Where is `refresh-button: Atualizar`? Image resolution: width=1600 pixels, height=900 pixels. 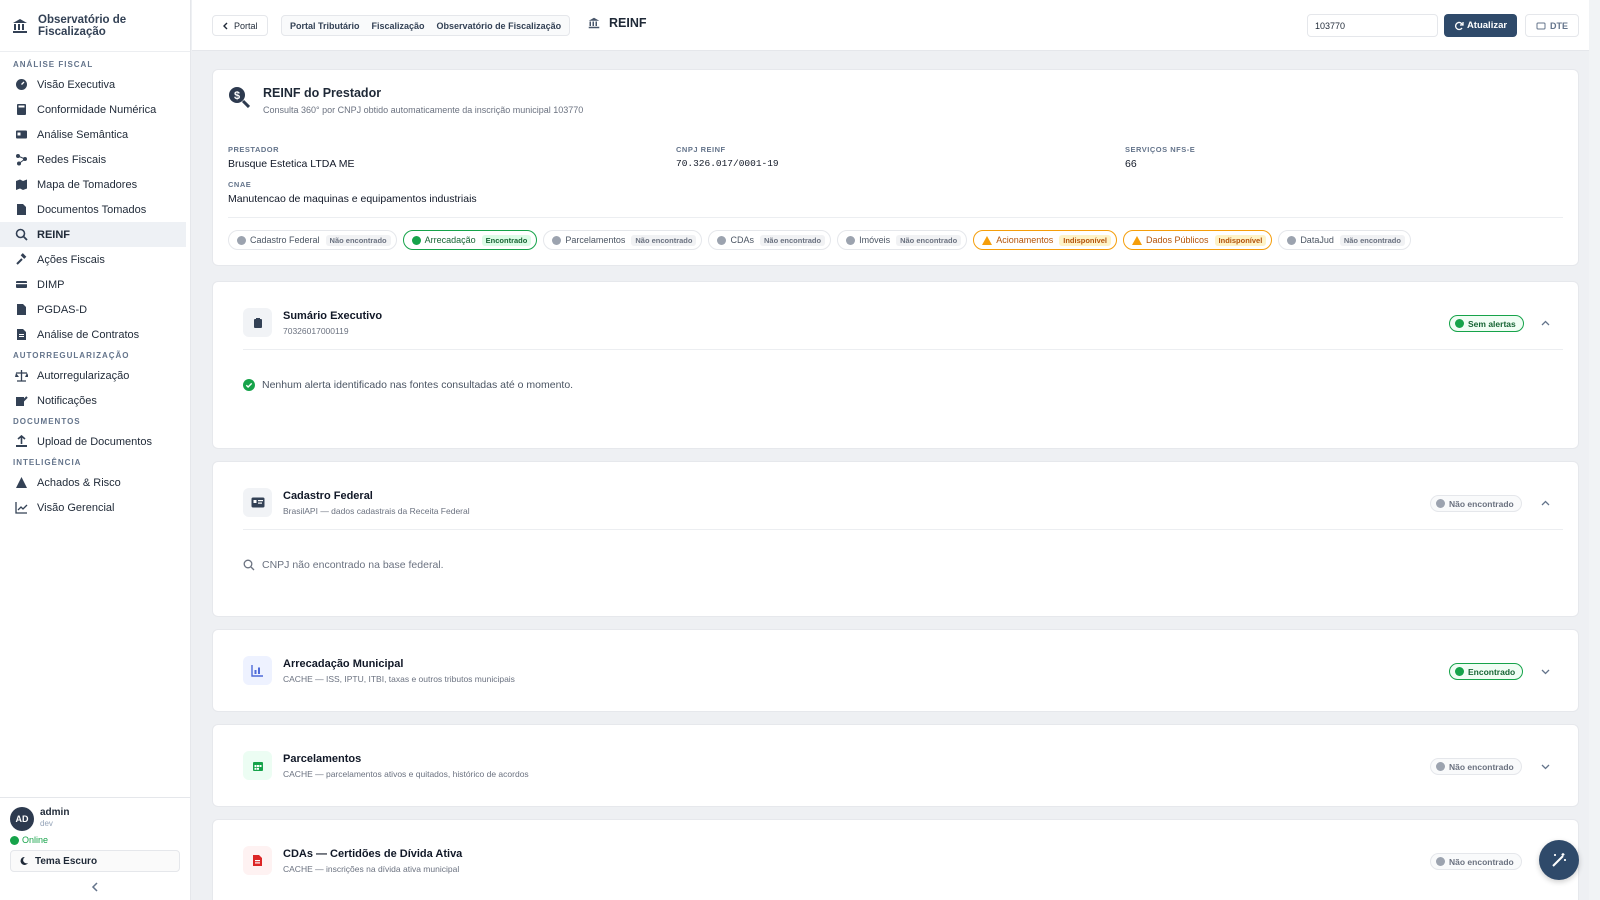
refresh-button: Atualizar is located at coordinates (1480, 25).